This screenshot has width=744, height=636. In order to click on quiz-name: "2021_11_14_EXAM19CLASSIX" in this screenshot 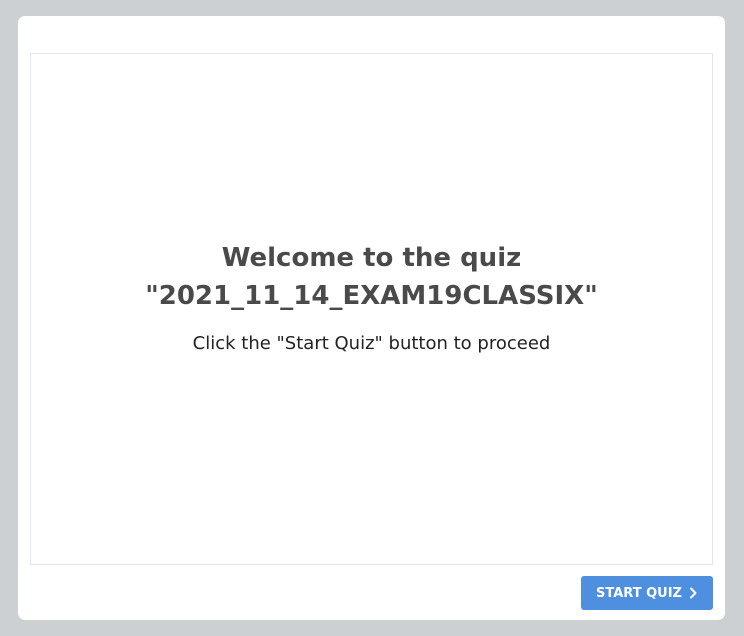, I will do `click(371, 296)`.